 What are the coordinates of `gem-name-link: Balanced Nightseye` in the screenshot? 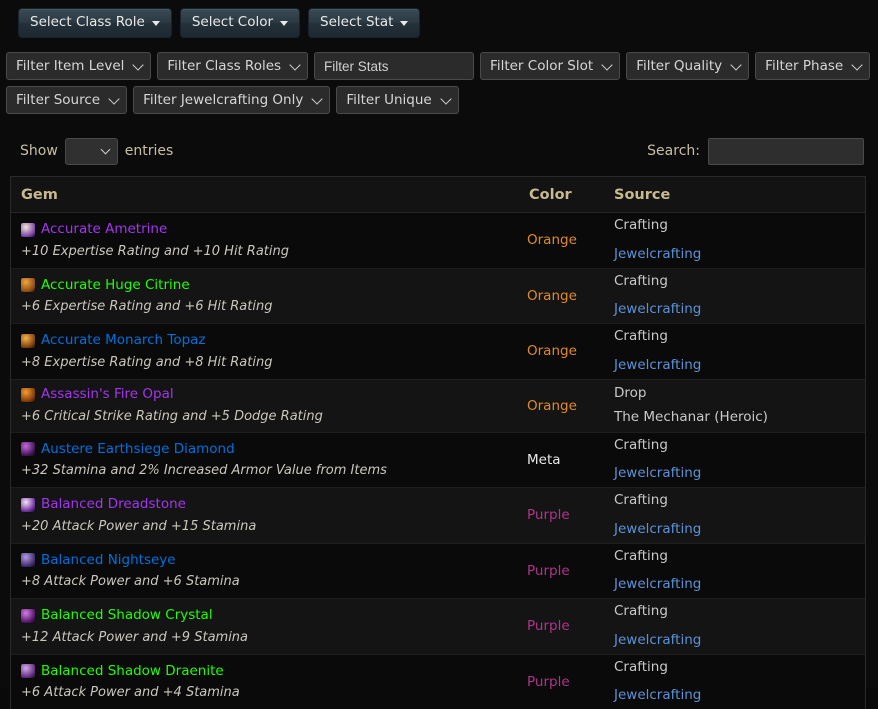 It's located at (108, 561).